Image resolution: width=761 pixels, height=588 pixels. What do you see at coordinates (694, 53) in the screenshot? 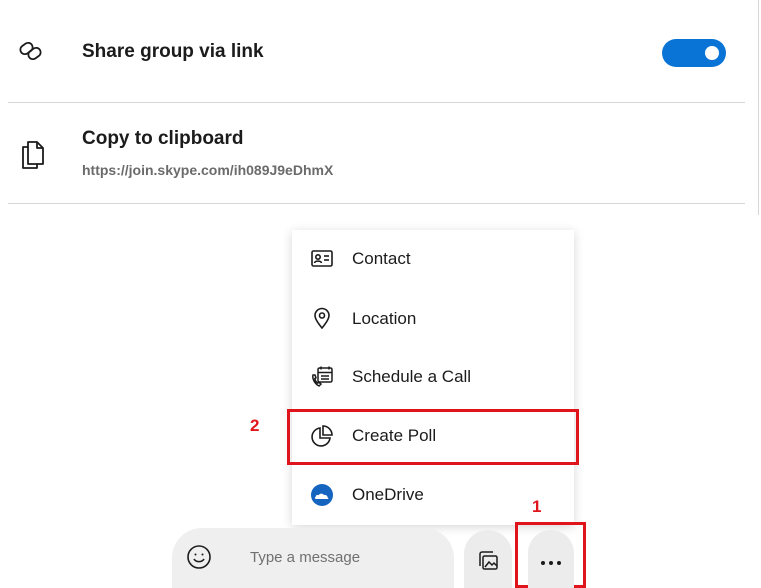
I see `share-link-toggle` at bounding box center [694, 53].